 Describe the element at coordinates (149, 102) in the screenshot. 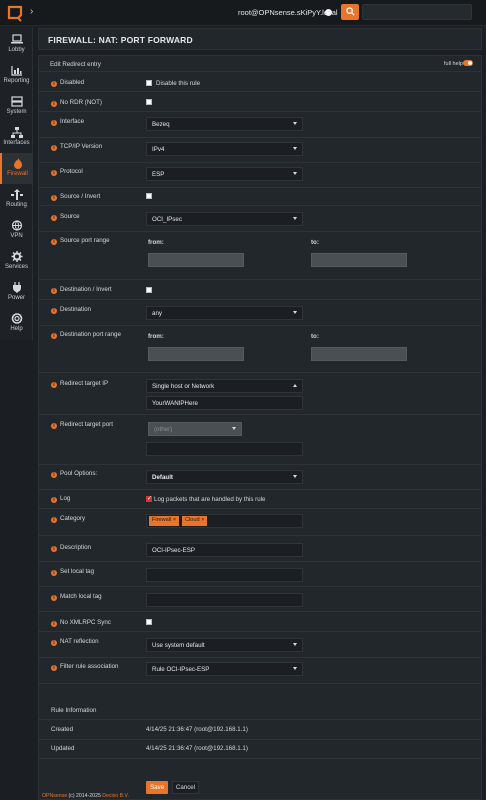

I see `no-rdr-checkbox` at that location.